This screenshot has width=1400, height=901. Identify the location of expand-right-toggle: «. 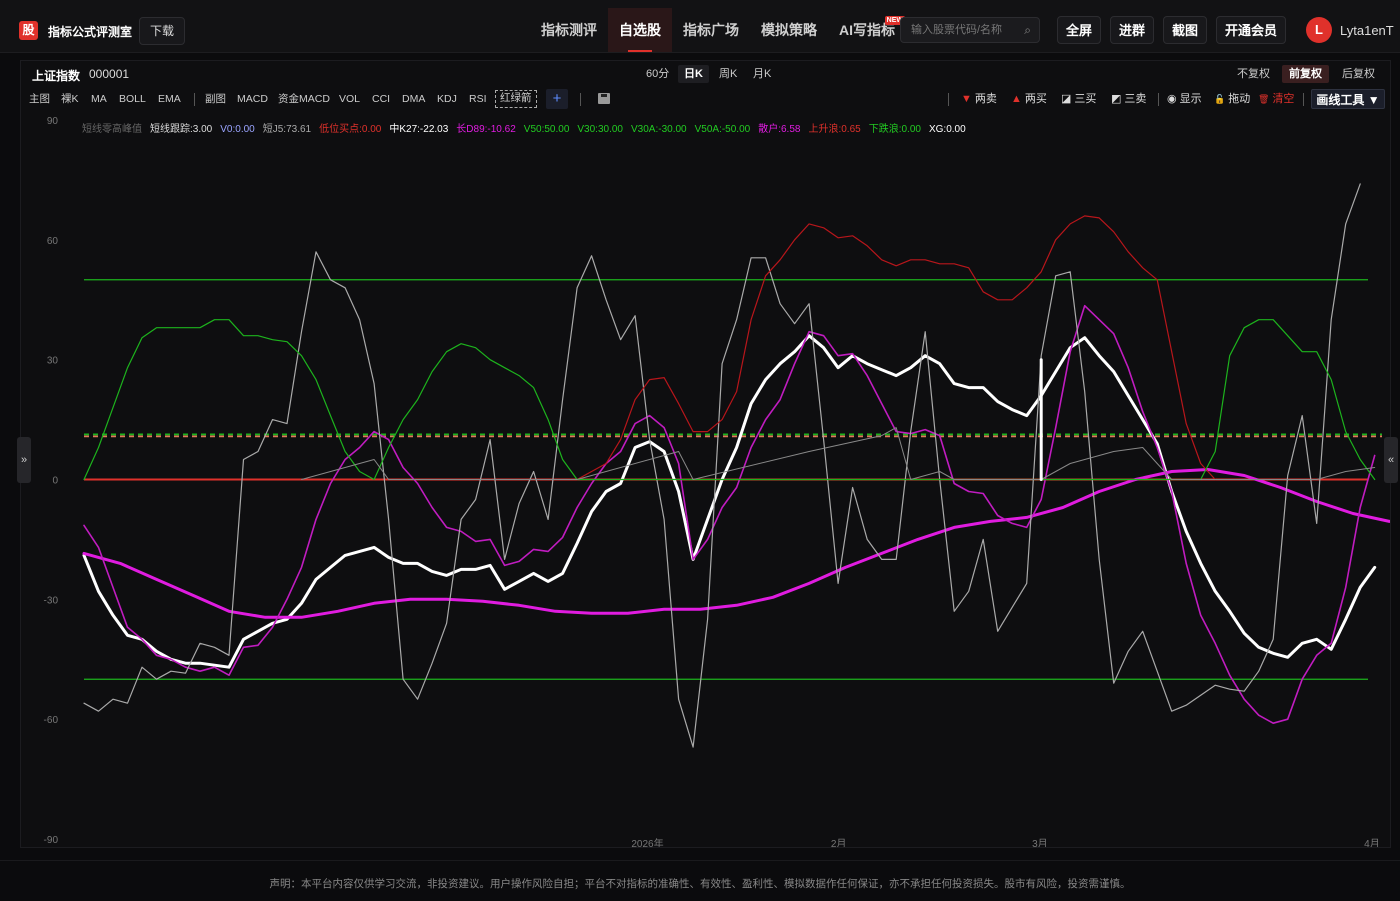
(1391, 460).